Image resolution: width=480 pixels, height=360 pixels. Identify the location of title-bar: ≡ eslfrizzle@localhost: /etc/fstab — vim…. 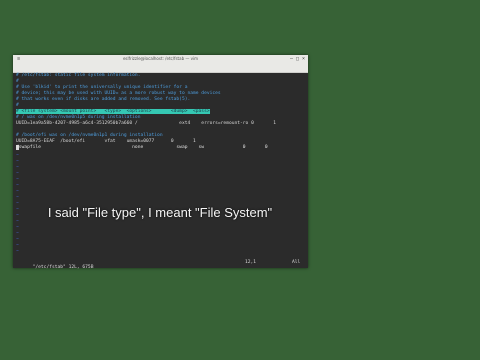
(160, 59).